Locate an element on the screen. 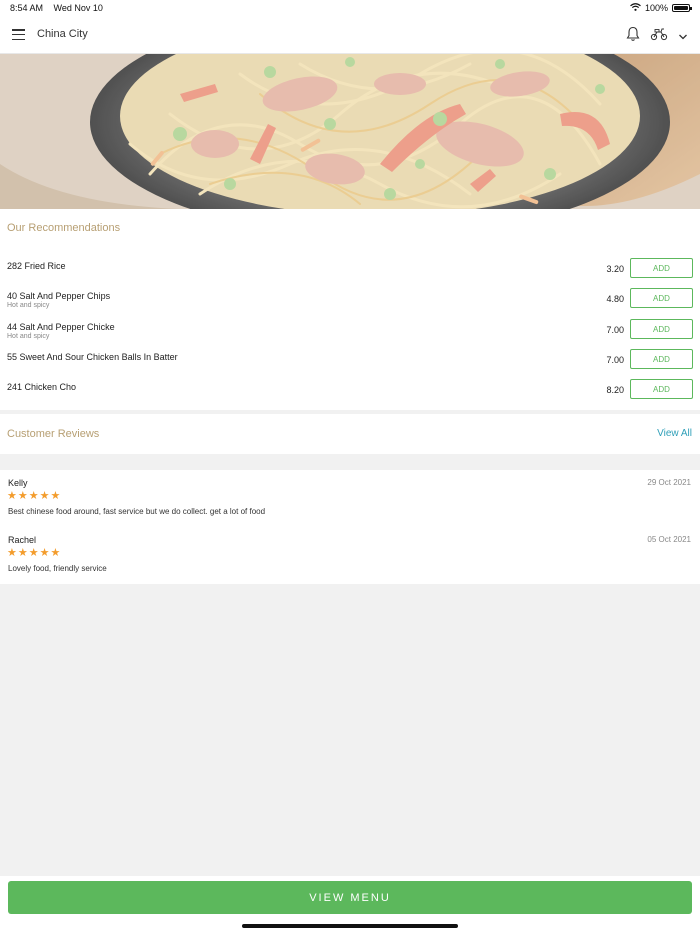 This screenshot has height=934, width=700. hamburger-icon is located at coordinates (18, 34).